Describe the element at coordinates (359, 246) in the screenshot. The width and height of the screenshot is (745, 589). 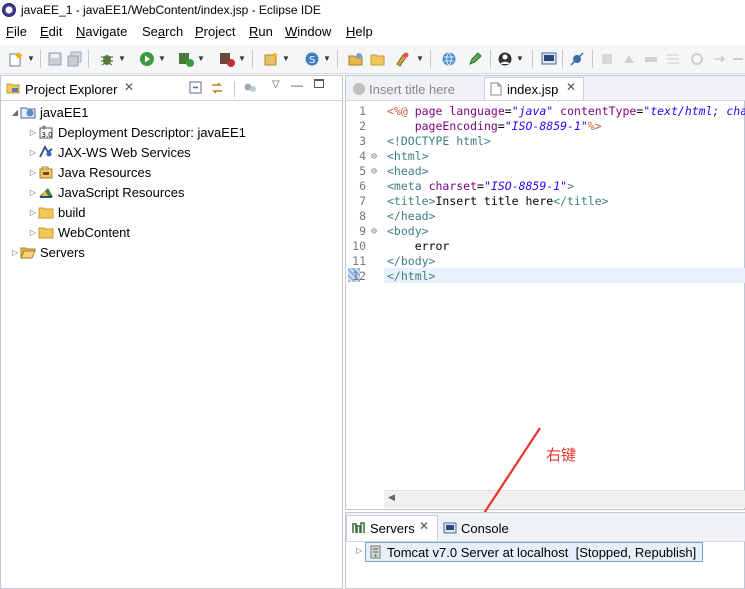
I see `line-number: 10` at that location.